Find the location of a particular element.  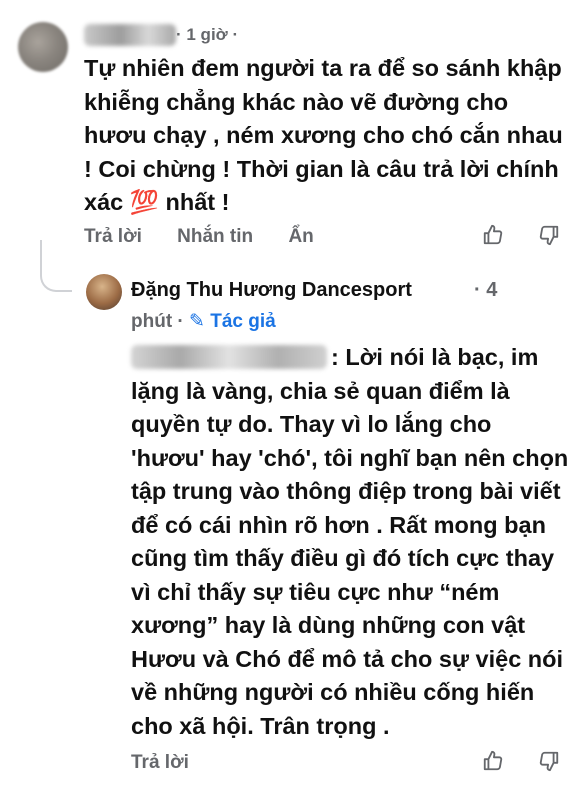

reply-actions: Trả lời is located at coordinates (160, 763).